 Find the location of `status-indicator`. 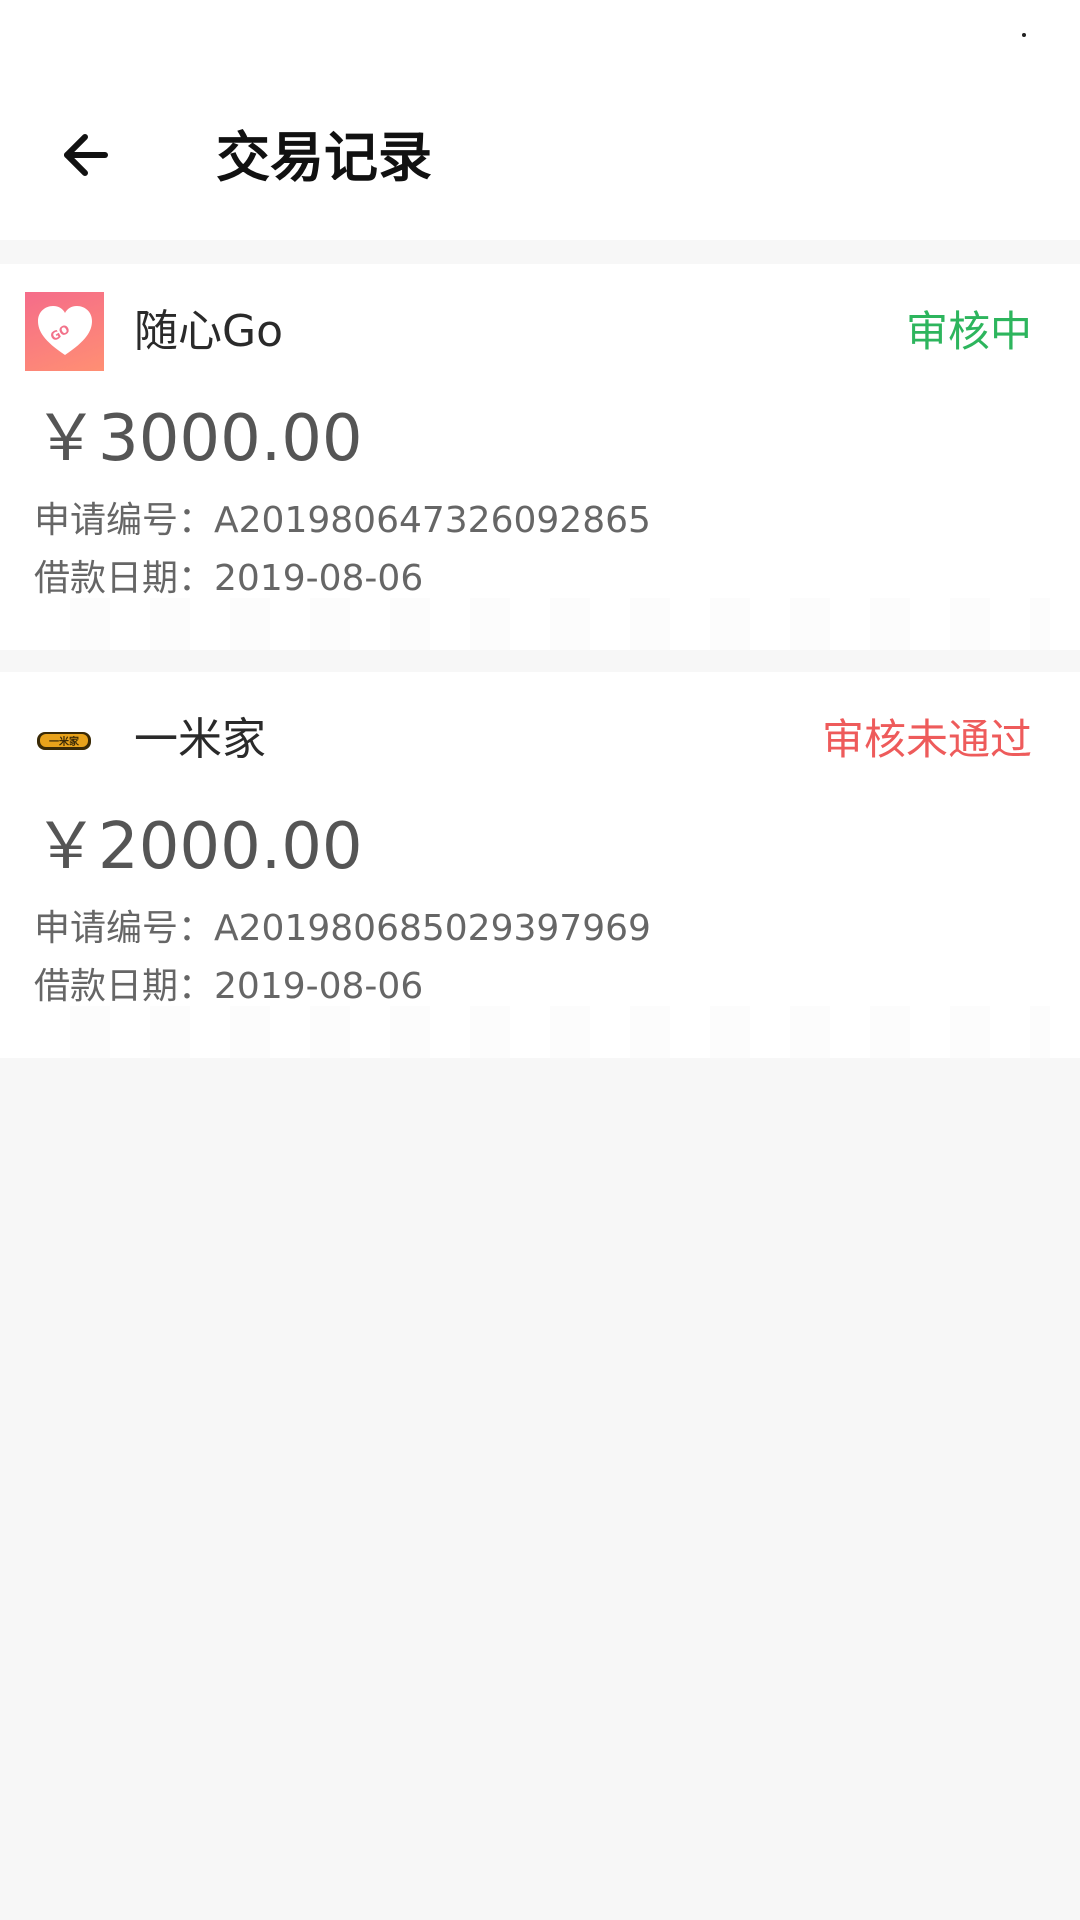

status-indicator is located at coordinates (1024, 35).